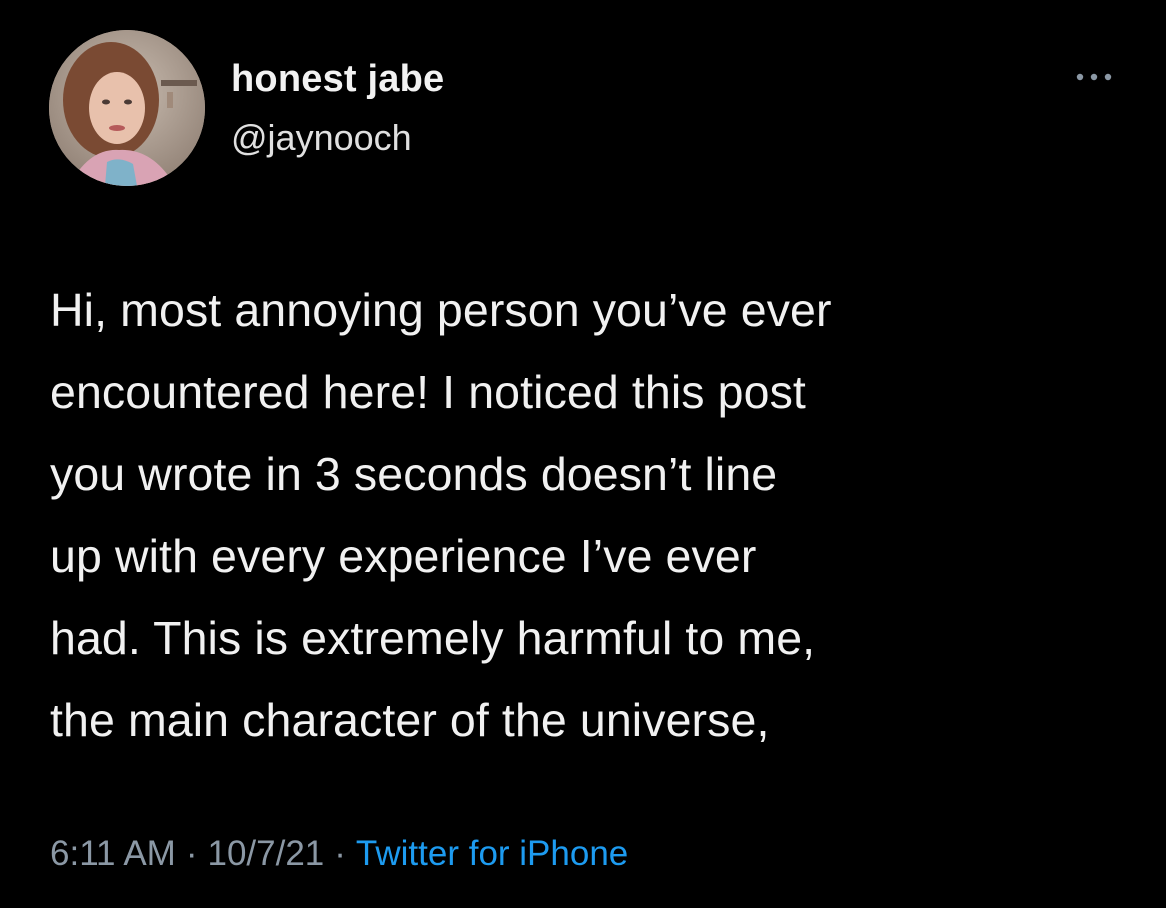 The height and width of the screenshot is (908, 1166). I want to click on tweet-body-line: up with every experience I’ve ever, so click(403, 556).